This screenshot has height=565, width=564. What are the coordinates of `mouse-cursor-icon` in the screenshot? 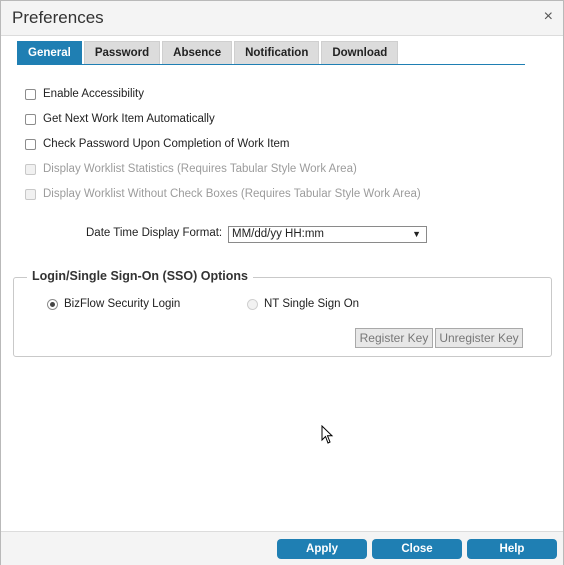 It's located at (327, 434).